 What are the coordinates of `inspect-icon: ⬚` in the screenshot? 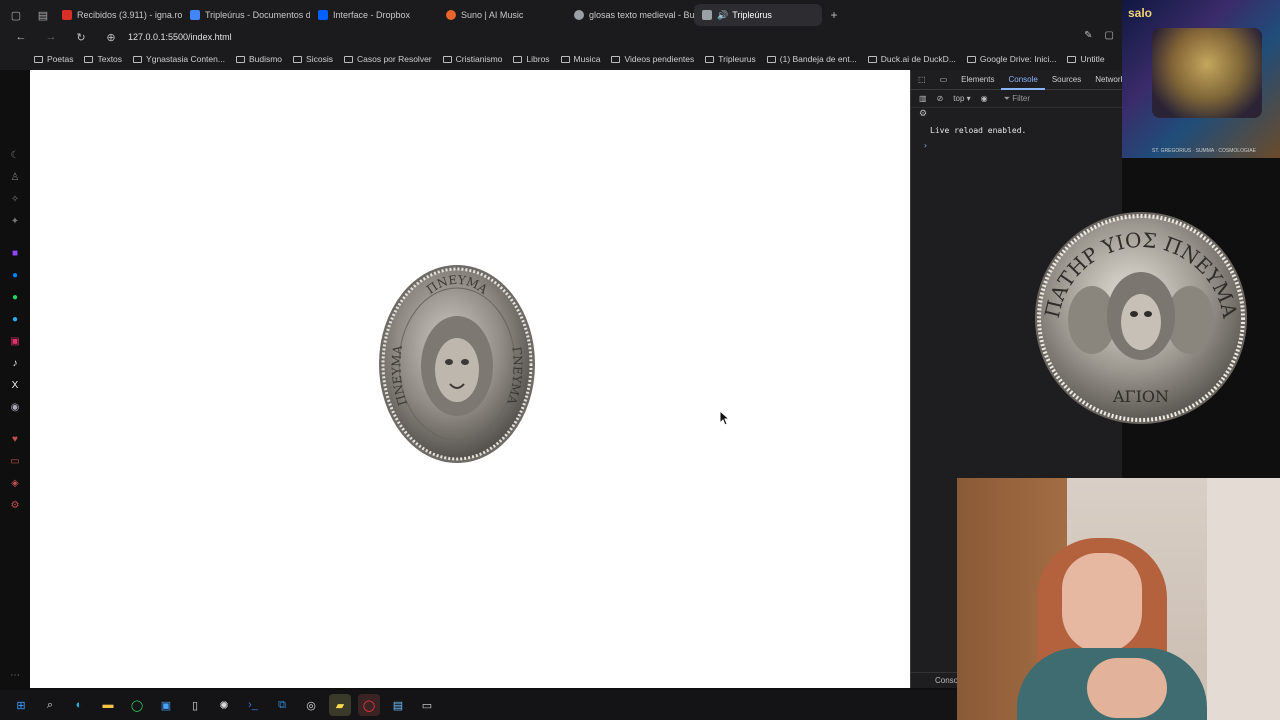 It's located at (922, 80).